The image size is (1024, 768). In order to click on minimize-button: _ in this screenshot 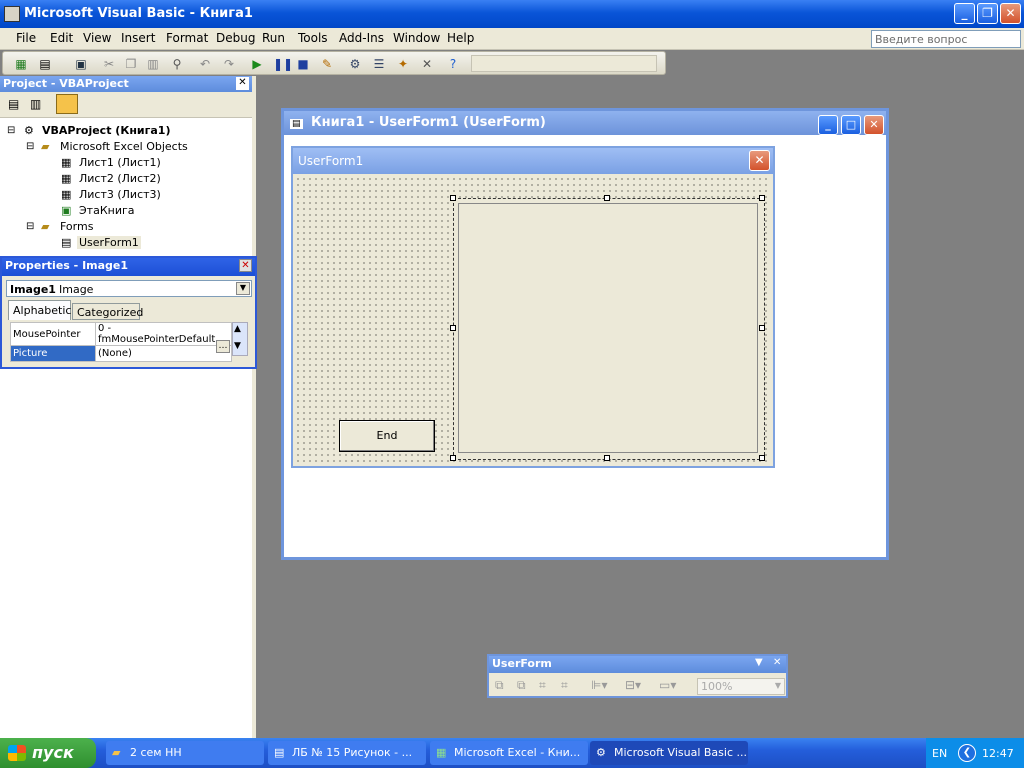, I will do `click(964, 13)`.